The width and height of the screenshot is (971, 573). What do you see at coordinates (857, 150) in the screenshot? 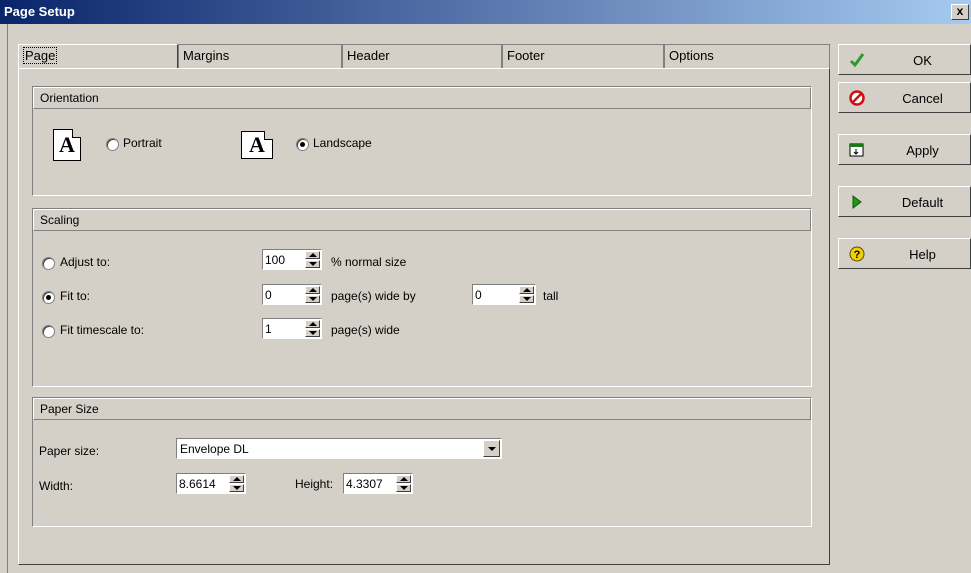
I see `apply-icon` at bounding box center [857, 150].